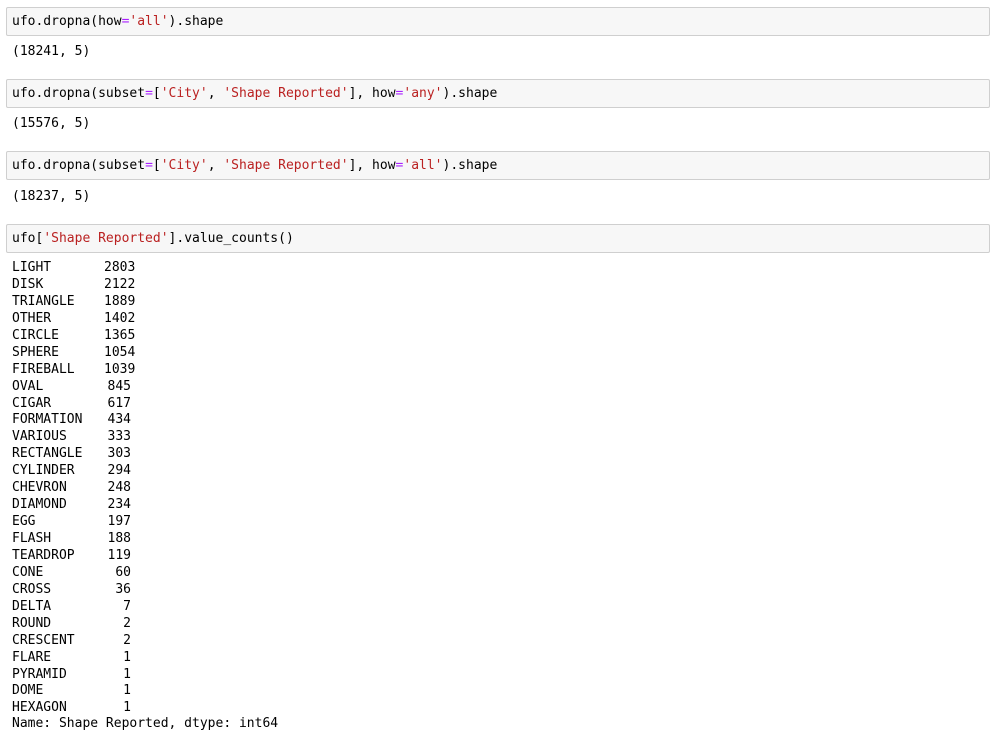  Describe the element at coordinates (24, 522) in the screenshot. I see `series-label: EGG` at that location.